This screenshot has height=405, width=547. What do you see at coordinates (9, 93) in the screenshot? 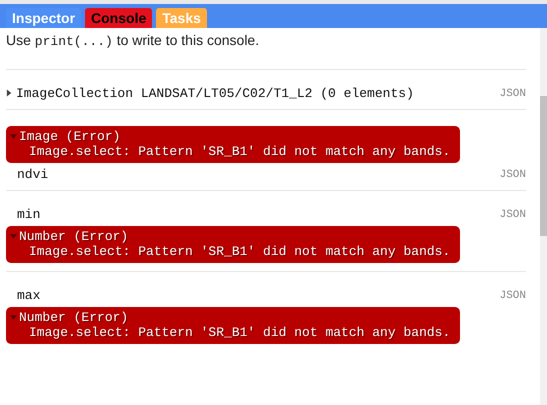
I see `collapsed-triangle-icon` at bounding box center [9, 93].